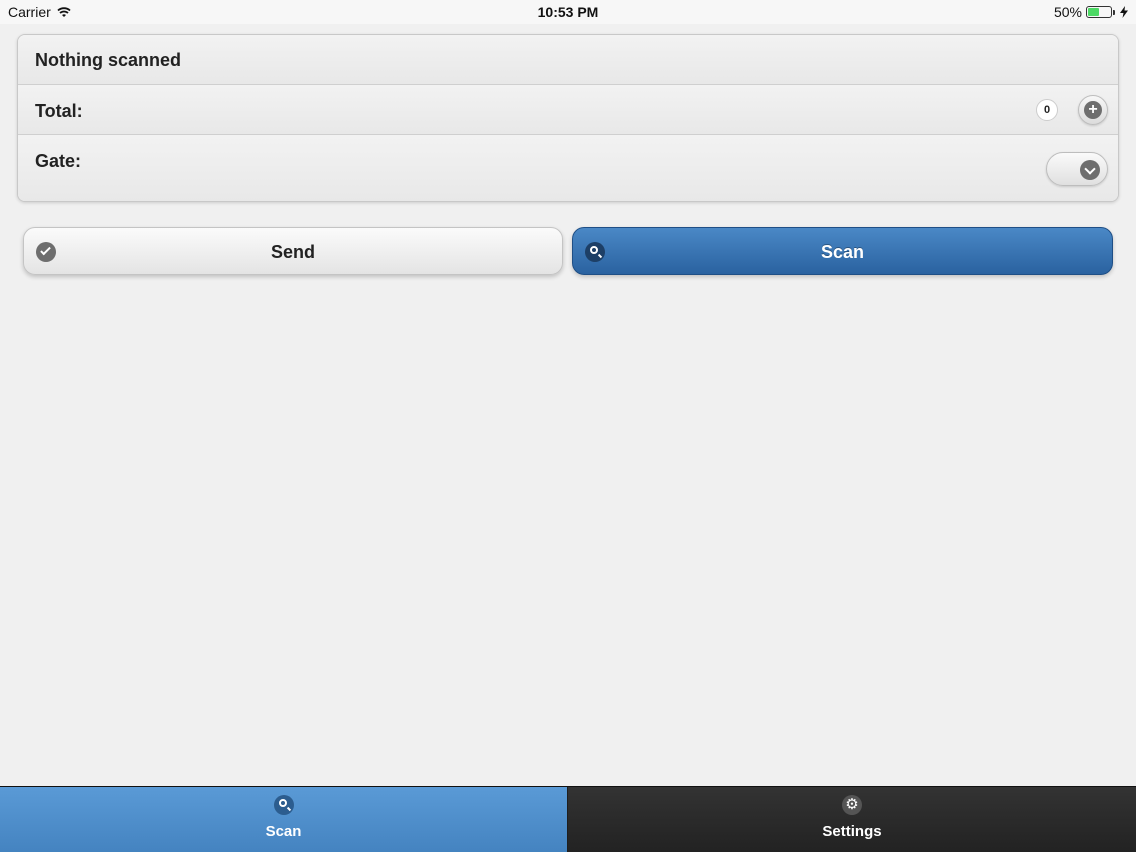 This screenshot has height=852, width=1136. What do you see at coordinates (568, 60) in the screenshot?
I see `scan-status-row: Nothing scanned` at bounding box center [568, 60].